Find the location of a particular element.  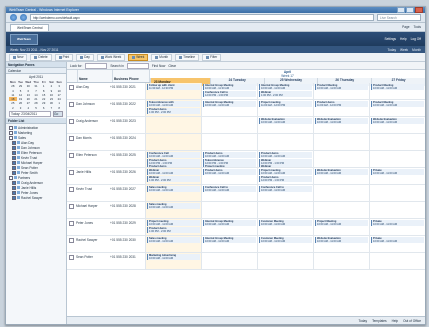

appointment: Product demo2:00 PM - 3:00 PM is located at coordinates (173, 166).